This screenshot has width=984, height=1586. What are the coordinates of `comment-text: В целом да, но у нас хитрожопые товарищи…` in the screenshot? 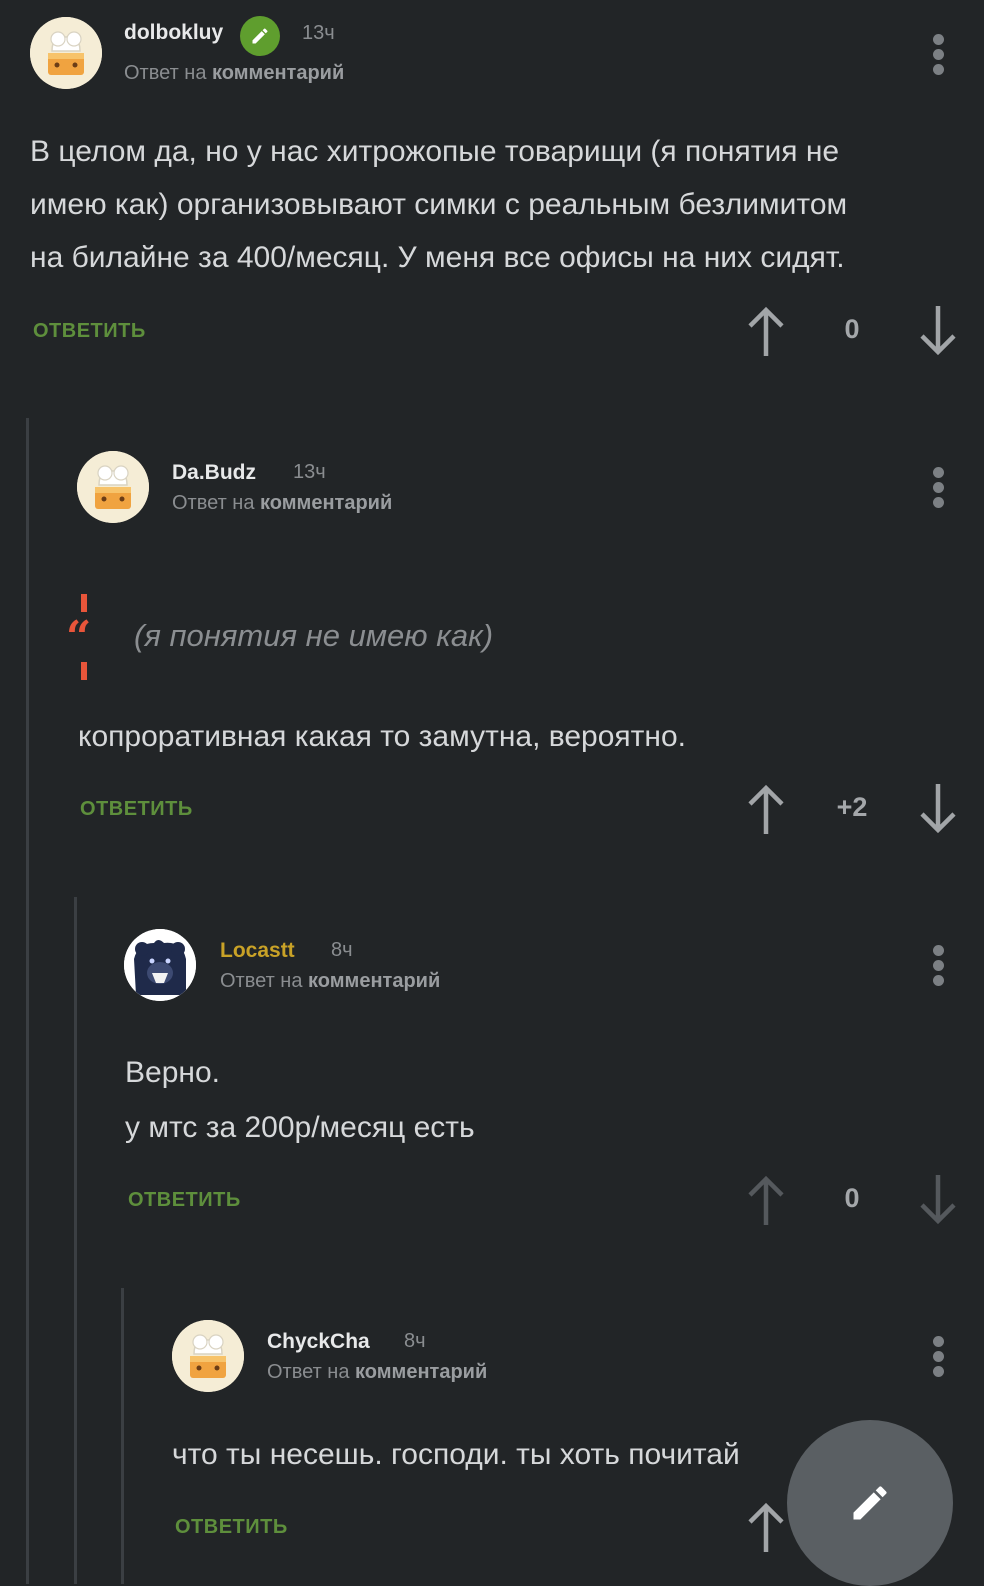 It's located at (438, 204).